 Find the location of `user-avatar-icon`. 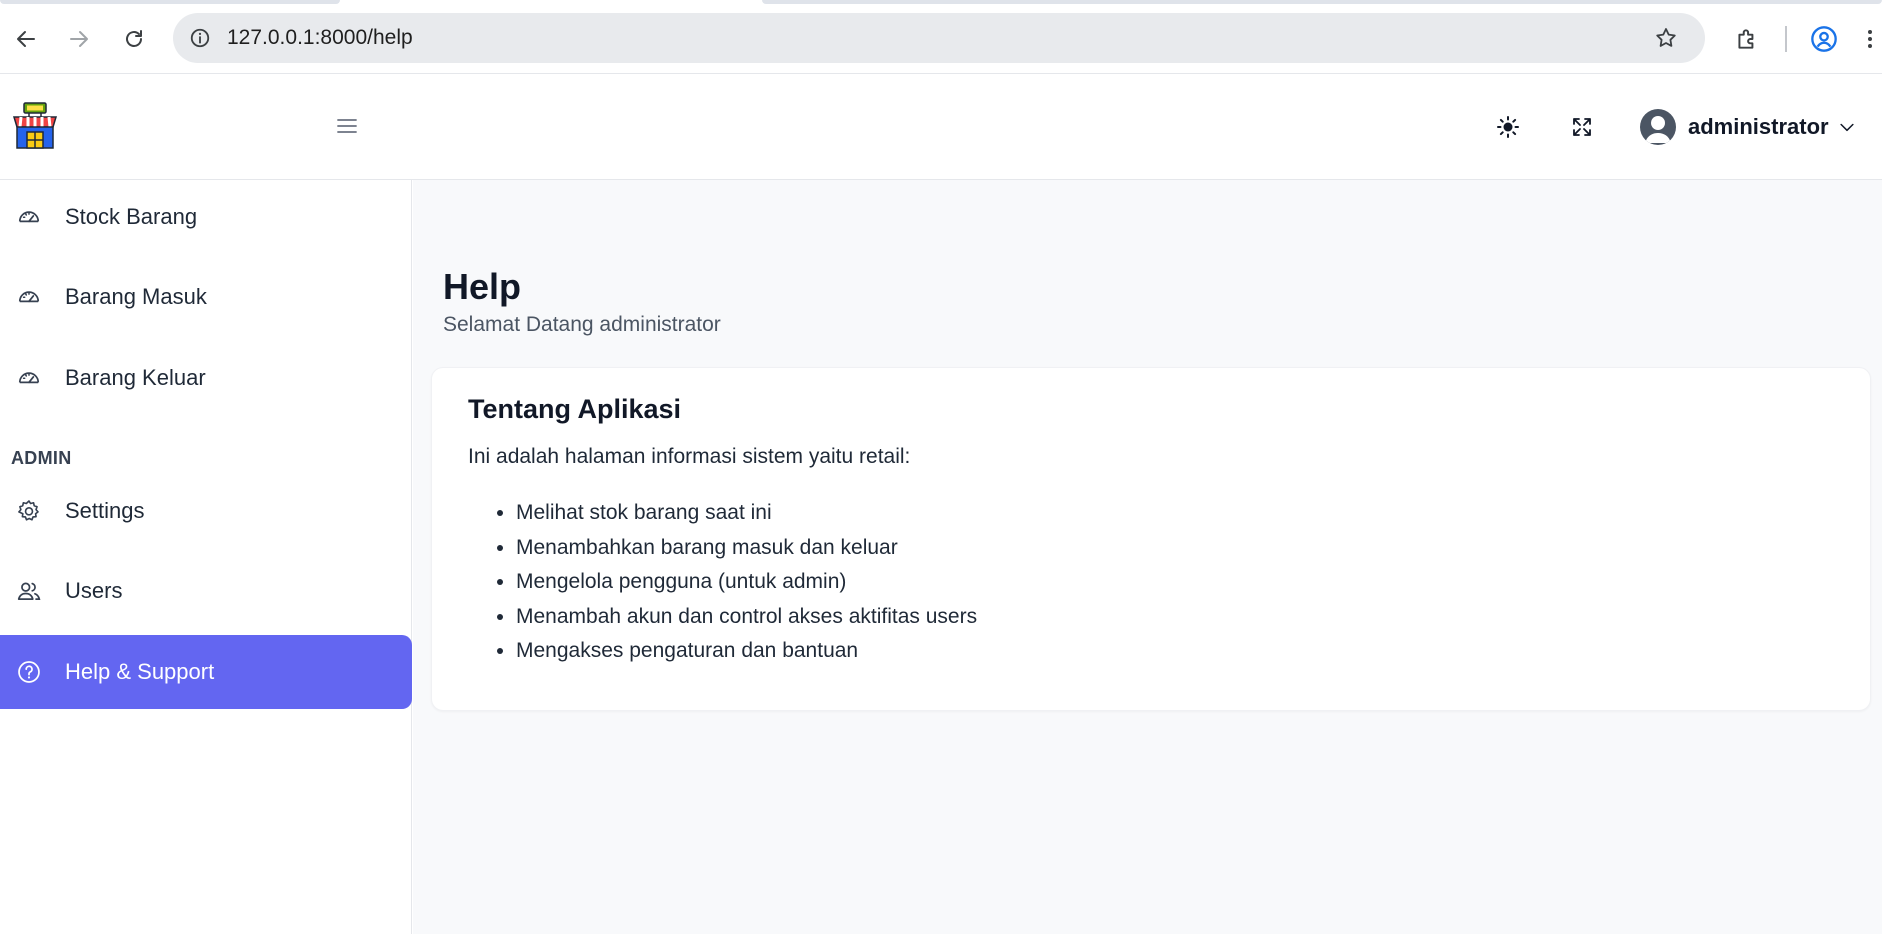

user-avatar-icon is located at coordinates (1658, 129).